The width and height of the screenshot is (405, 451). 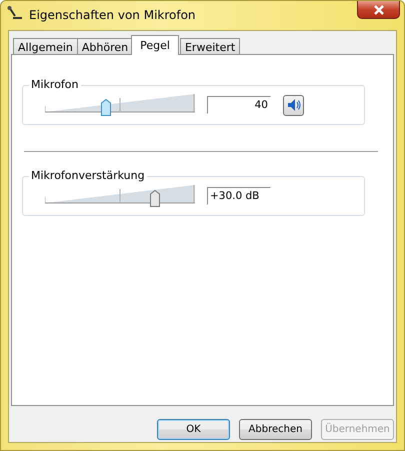 I want to click on speaker-icon, so click(x=293, y=105).